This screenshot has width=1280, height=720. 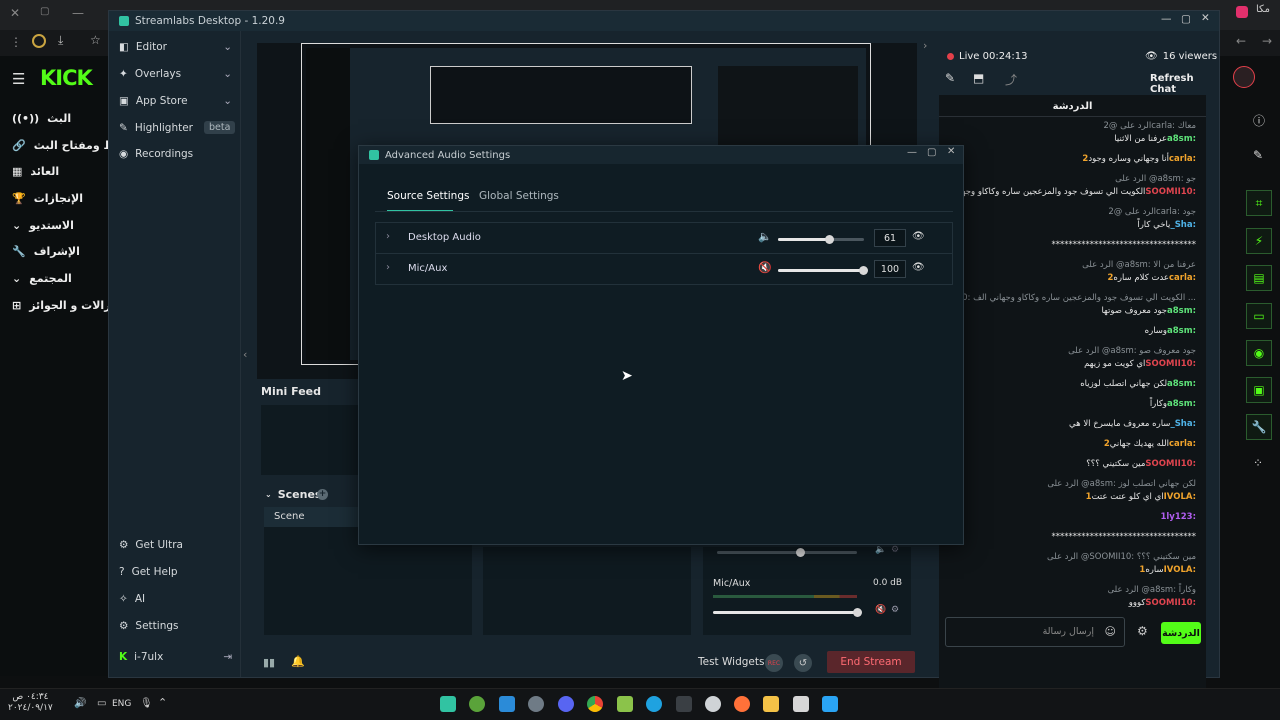 I want to click on volume-input: 61, so click(x=890, y=238).